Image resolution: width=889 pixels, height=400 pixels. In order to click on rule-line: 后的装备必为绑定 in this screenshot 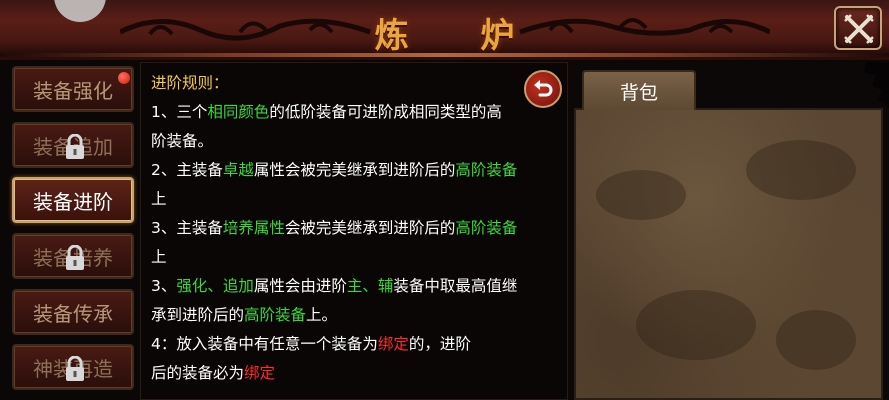, I will do `click(213, 373)`.